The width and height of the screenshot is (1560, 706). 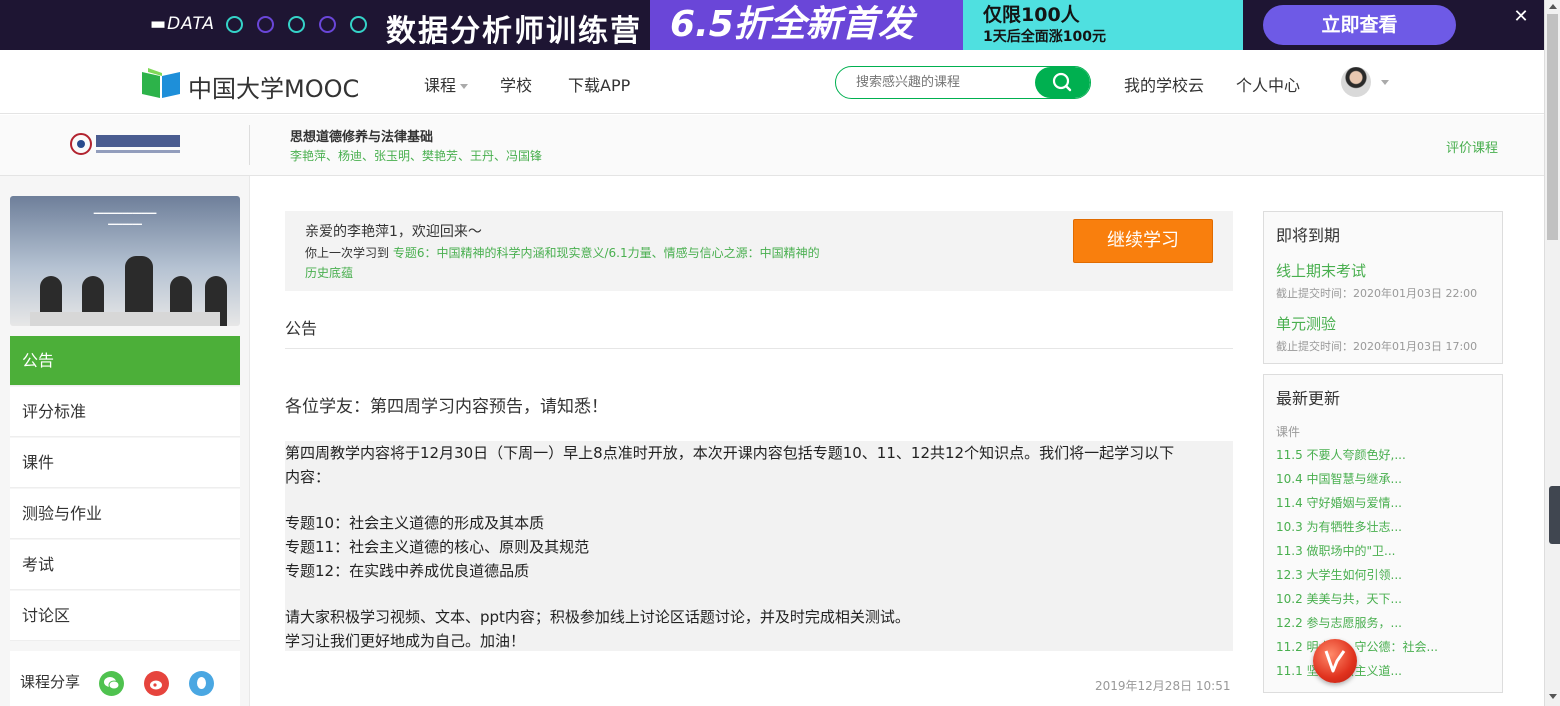 What do you see at coordinates (415, 523) in the screenshot?
I see `announcement-line: 专题10：社会主义道德的形成及其本质` at bounding box center [415, 523].